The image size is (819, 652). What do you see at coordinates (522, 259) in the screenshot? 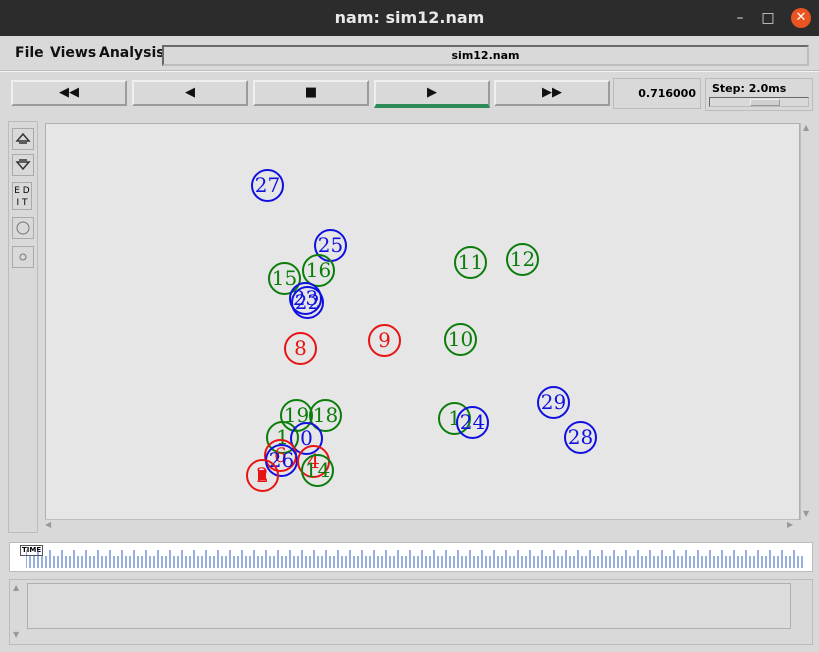
I see `node-12: 12` at bounding box center [522, 259].